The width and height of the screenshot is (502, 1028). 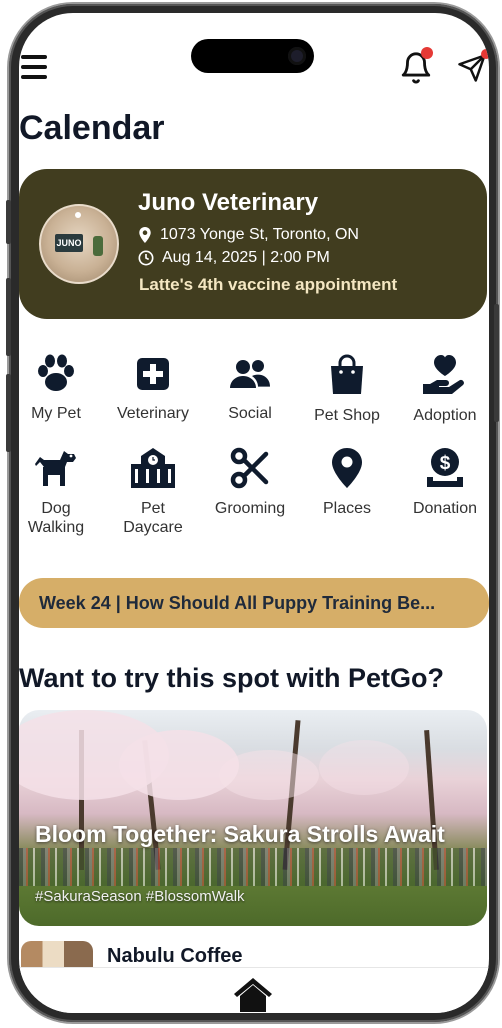 I want to click on volume-down-button, so click(x=8, y=413).